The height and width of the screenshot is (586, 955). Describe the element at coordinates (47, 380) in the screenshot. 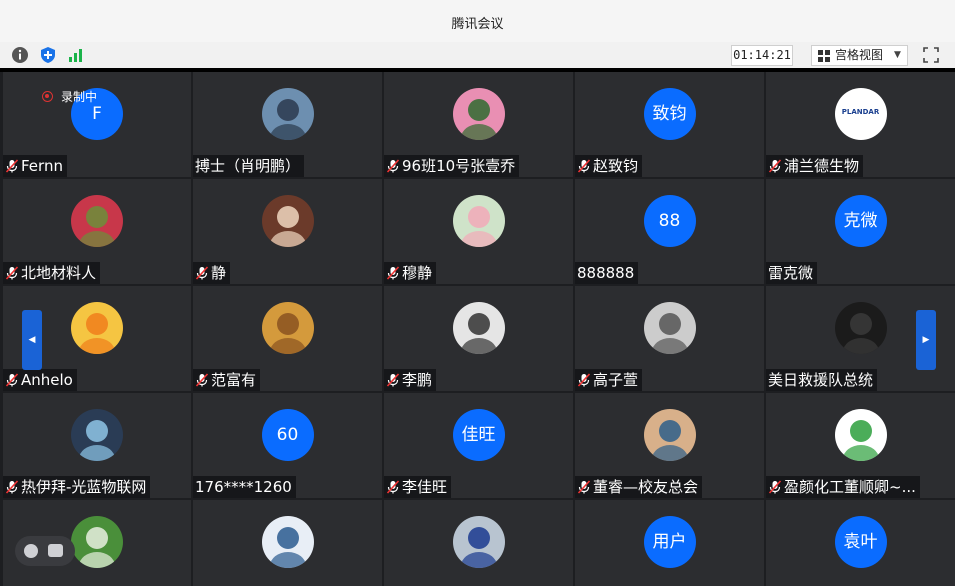

I see `participant-name-text: Anhelo` at that location.